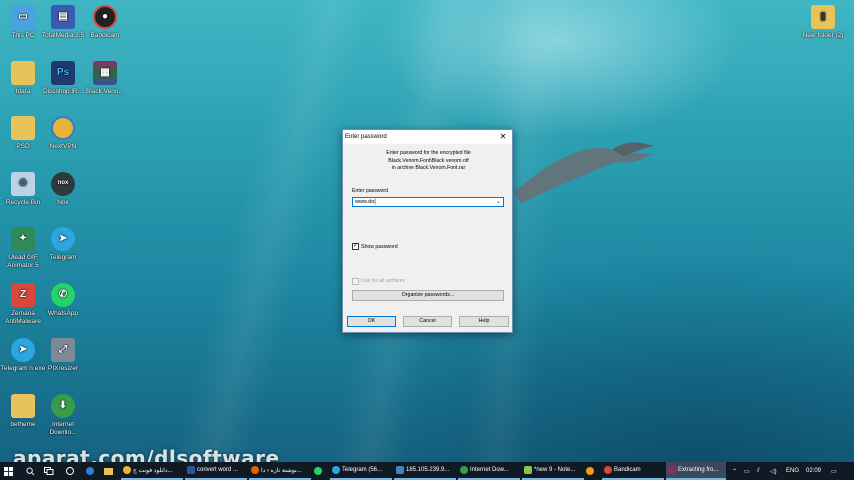  I want to click on file-explorer-icon, so click(109, 471).